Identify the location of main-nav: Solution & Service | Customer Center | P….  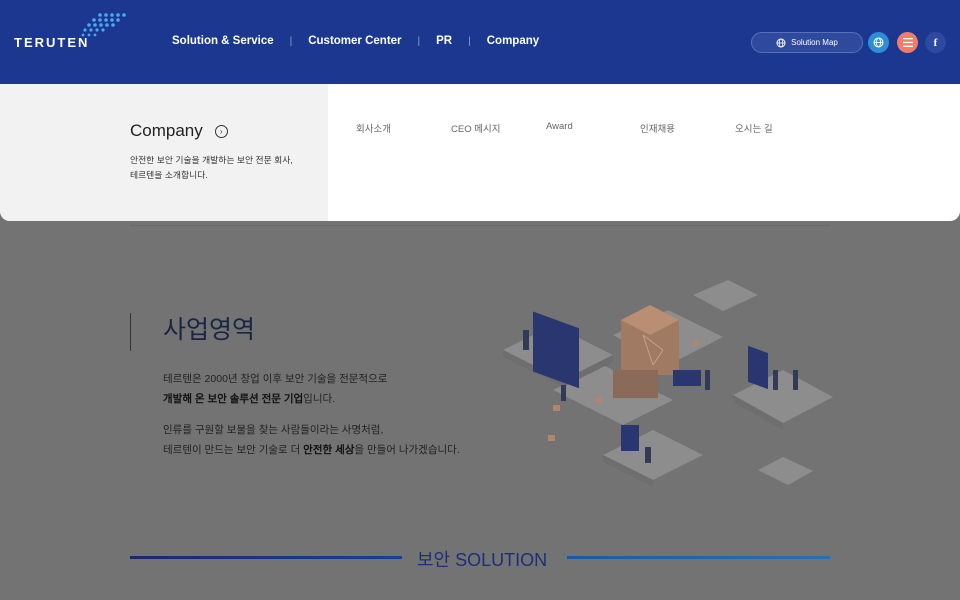
(355, 41).